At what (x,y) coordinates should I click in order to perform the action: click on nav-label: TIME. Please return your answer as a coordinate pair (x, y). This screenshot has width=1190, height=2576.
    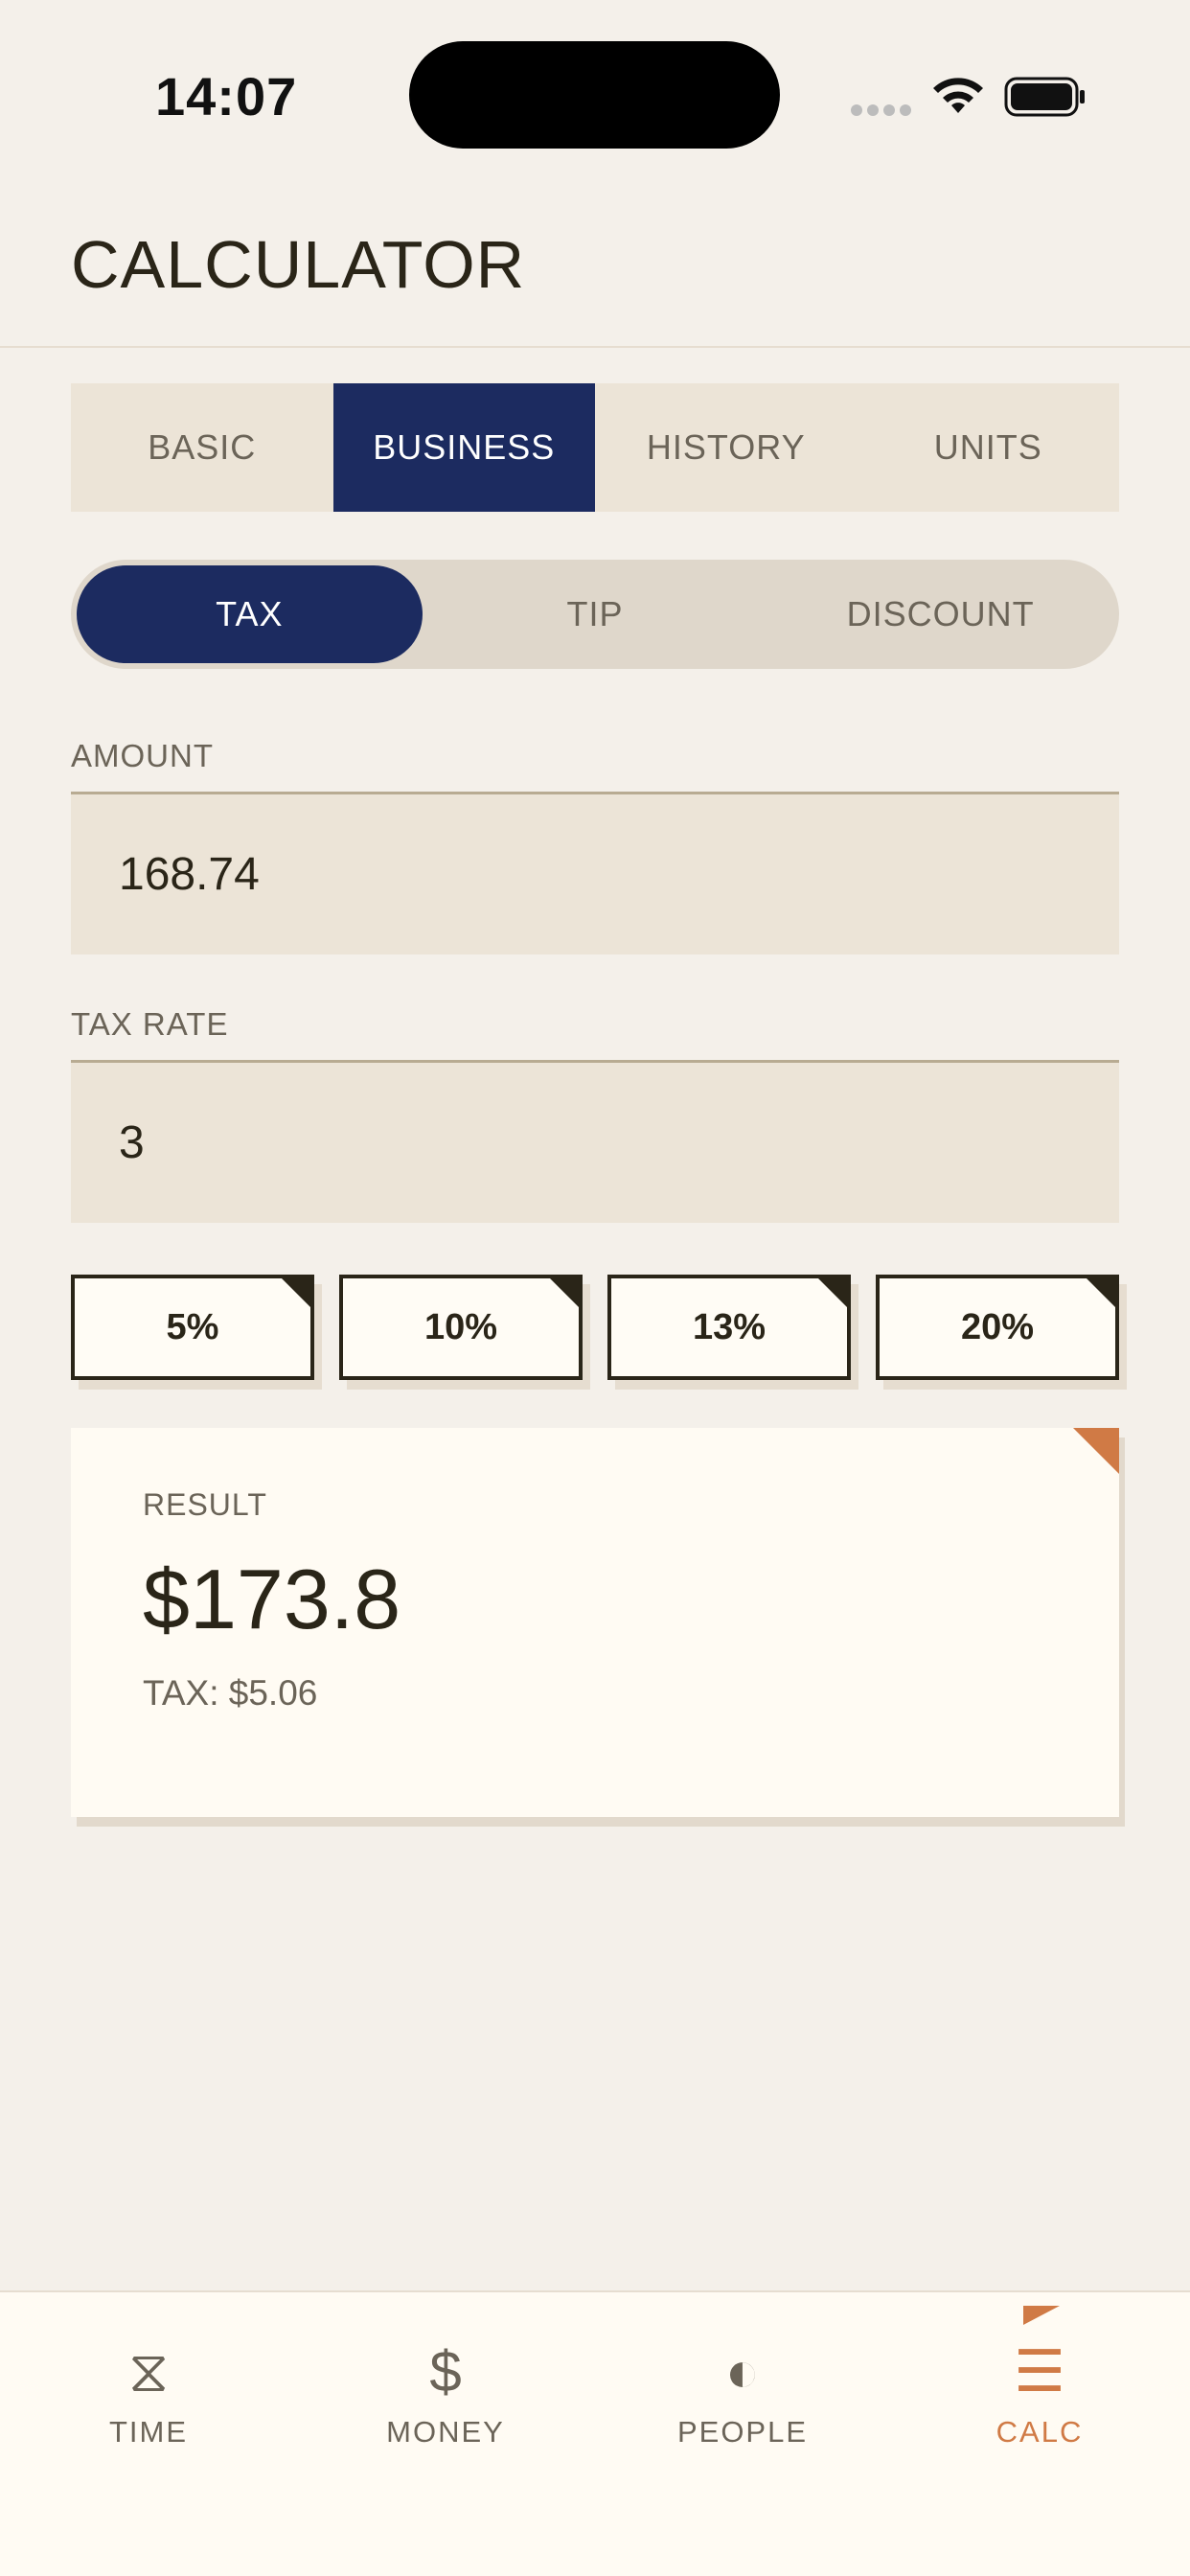
    Looking at the image, I should click on (148, 2432).